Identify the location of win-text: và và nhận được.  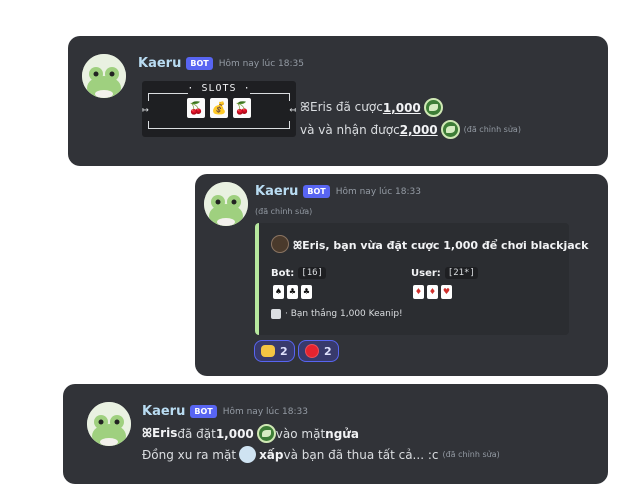
(350, 129).